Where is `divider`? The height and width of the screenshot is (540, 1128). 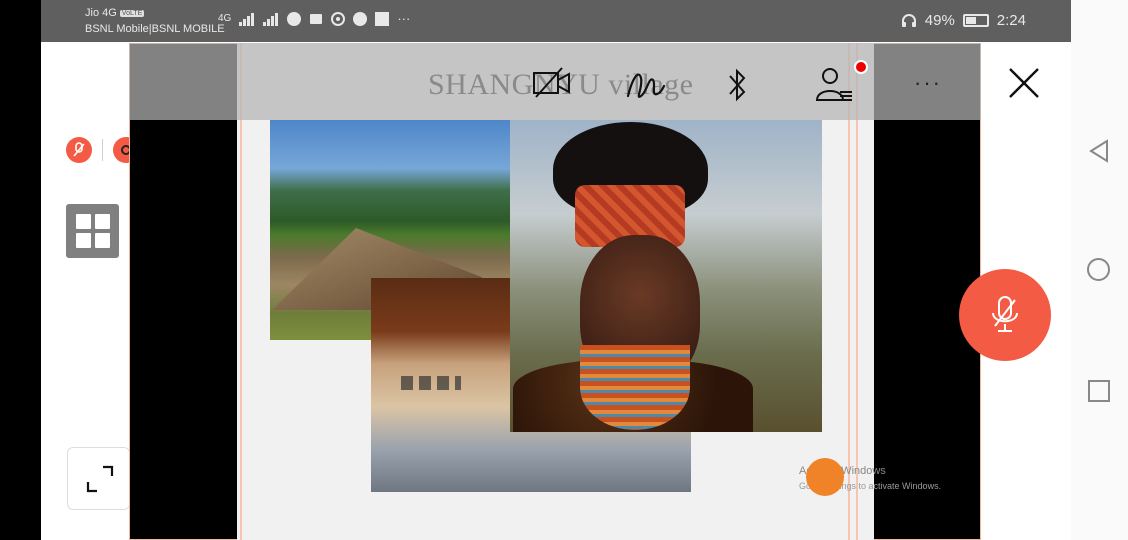 divider is located at coordinates (102, 150).